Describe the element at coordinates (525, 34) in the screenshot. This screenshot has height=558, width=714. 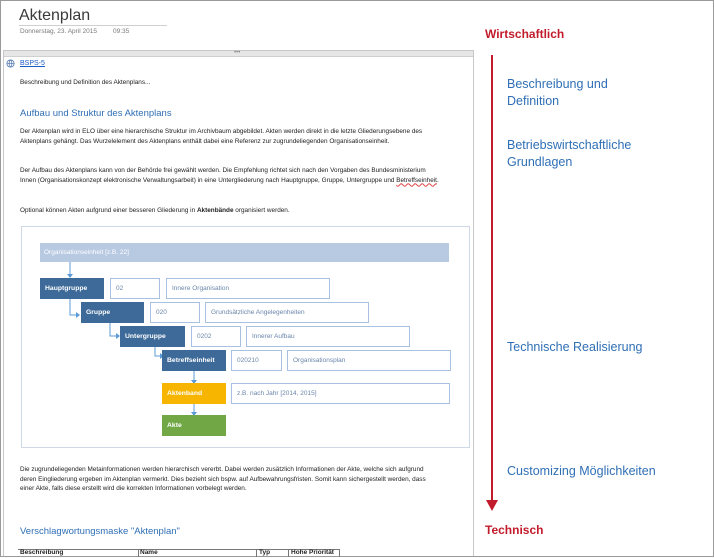
I see `label-wirtschaftlich: Wirtschaftlich` at that location.